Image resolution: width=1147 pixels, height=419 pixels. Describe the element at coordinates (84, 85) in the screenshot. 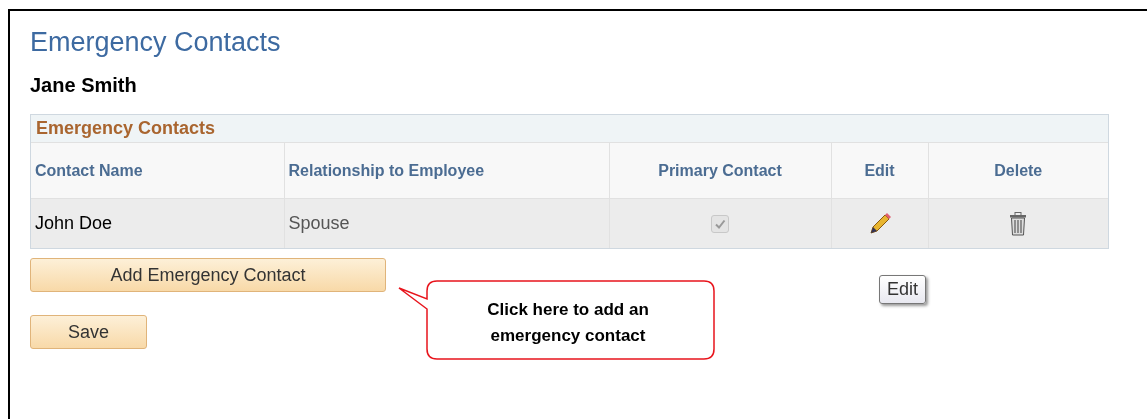

I see `employee-name: Jane Smith` at that location.